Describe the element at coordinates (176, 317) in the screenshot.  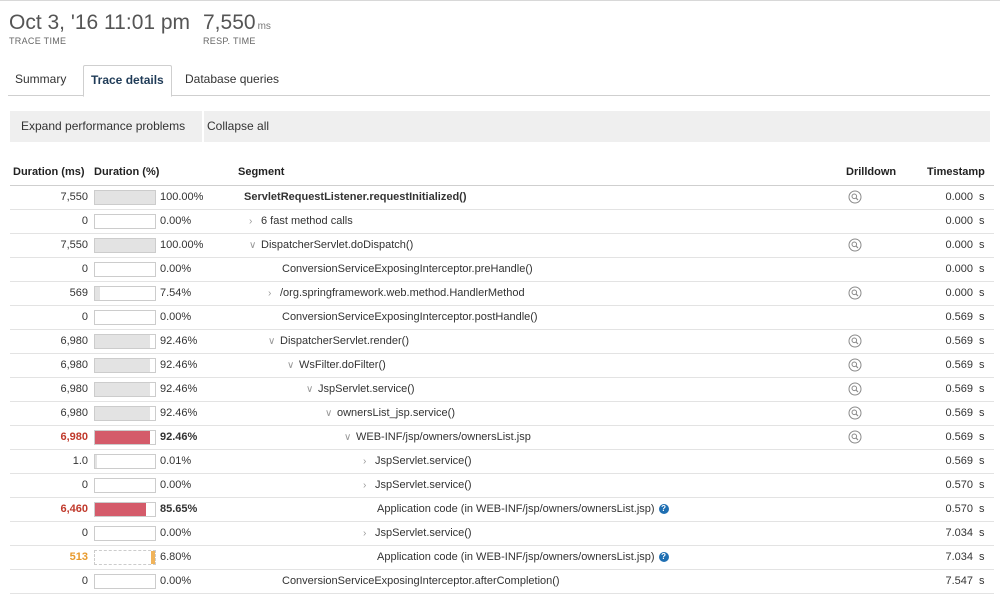
I see `duration-pct-cell: 0.00%` at that location.